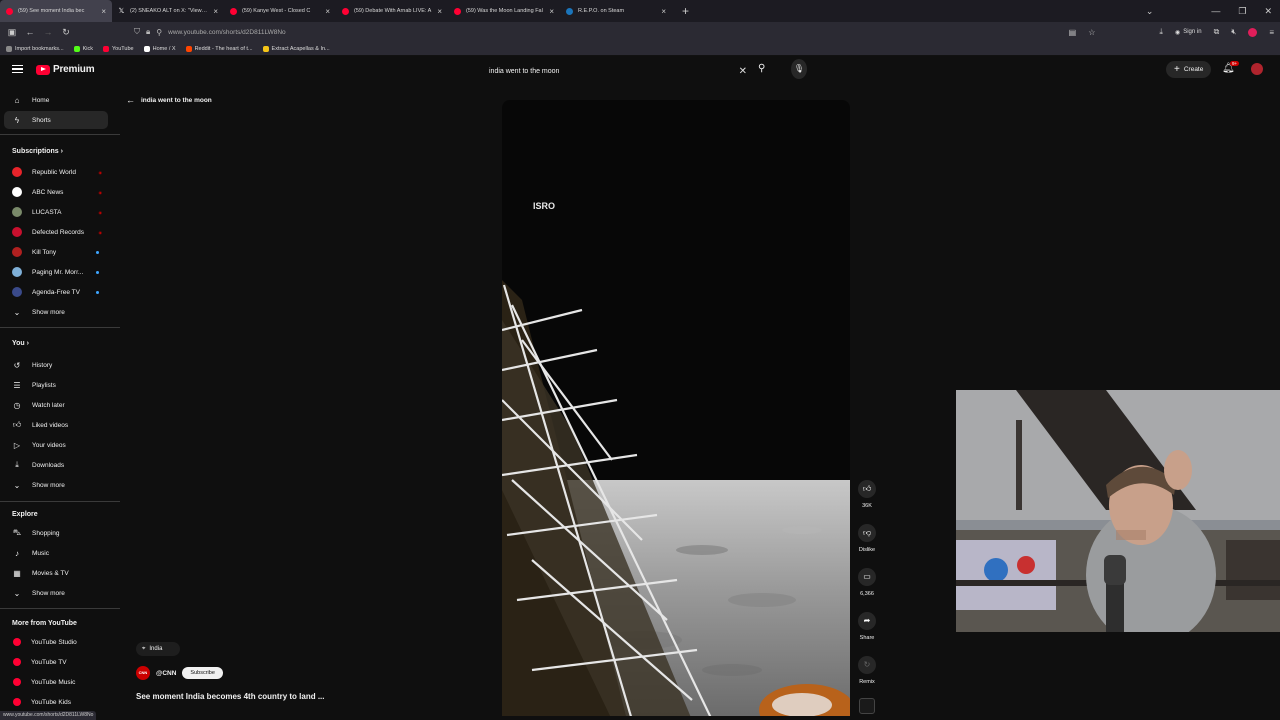 The width and height of the screenshot is (1280, 720). Describe the element at coordinates (280, 11) in the screenshot. I see `browser-tab: (59) Kanye West - Closed C ×` at that location.